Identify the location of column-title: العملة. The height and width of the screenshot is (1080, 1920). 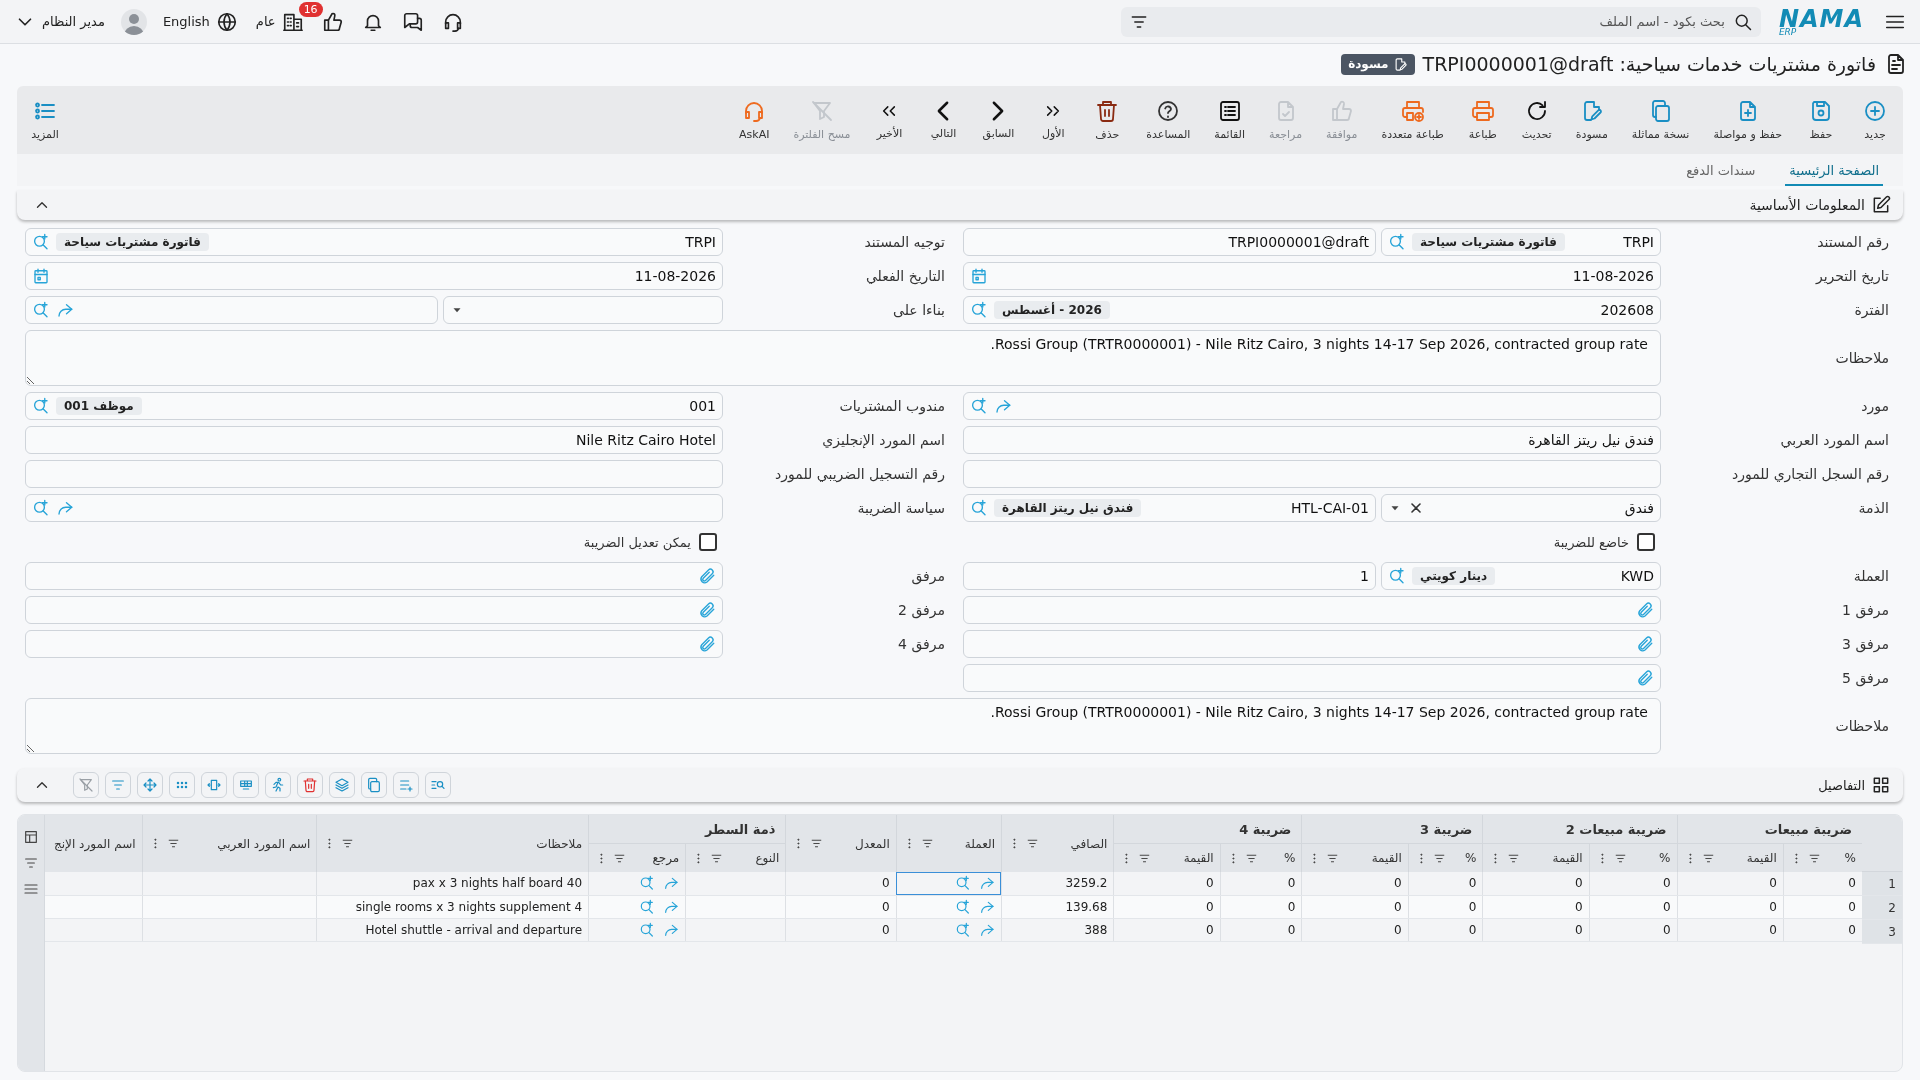
(966, 843).